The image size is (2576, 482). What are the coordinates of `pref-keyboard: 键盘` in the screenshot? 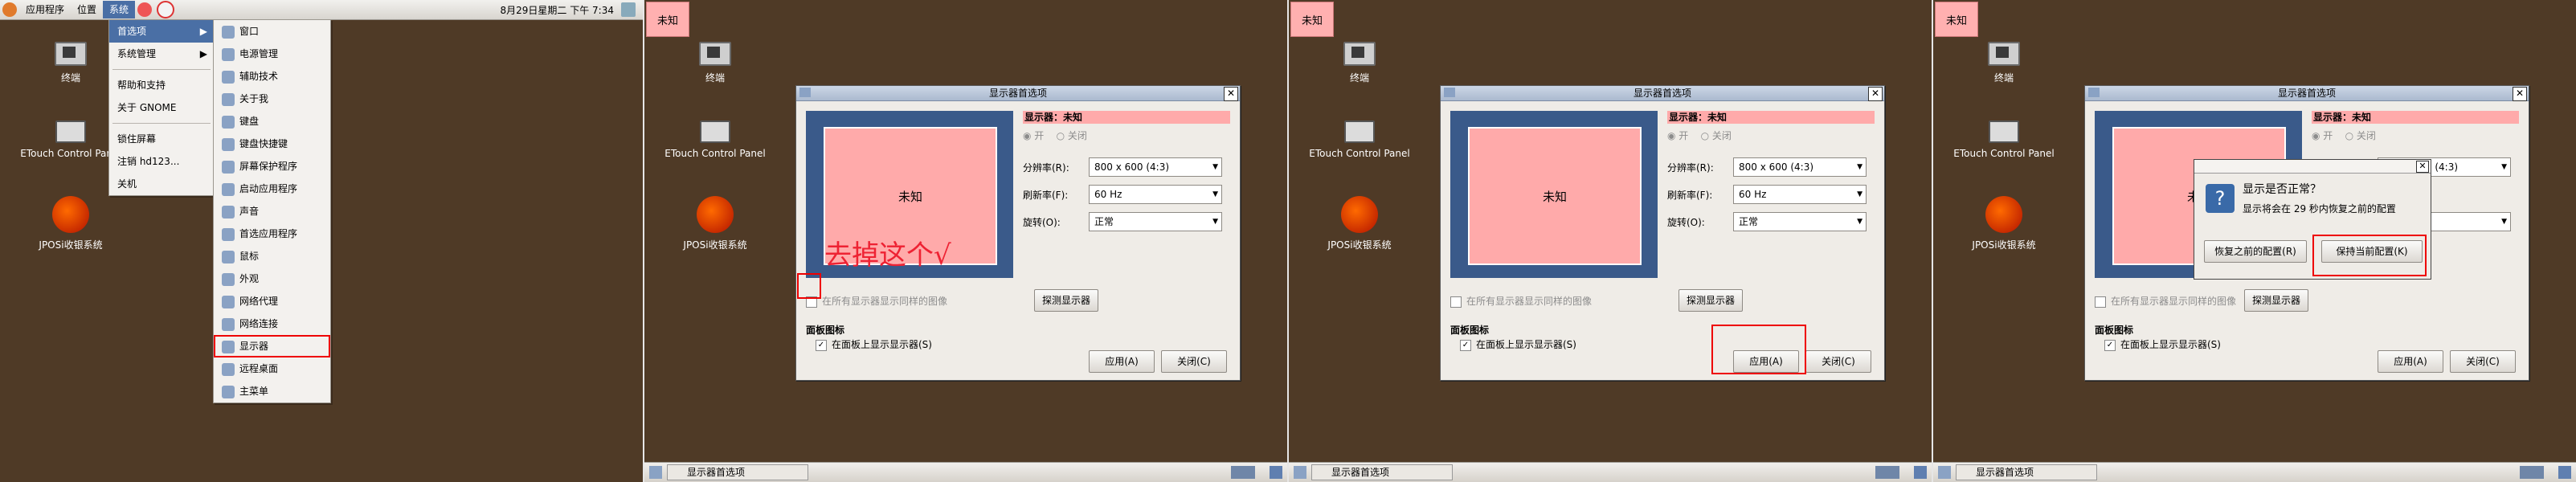 It's located at (272, 122).